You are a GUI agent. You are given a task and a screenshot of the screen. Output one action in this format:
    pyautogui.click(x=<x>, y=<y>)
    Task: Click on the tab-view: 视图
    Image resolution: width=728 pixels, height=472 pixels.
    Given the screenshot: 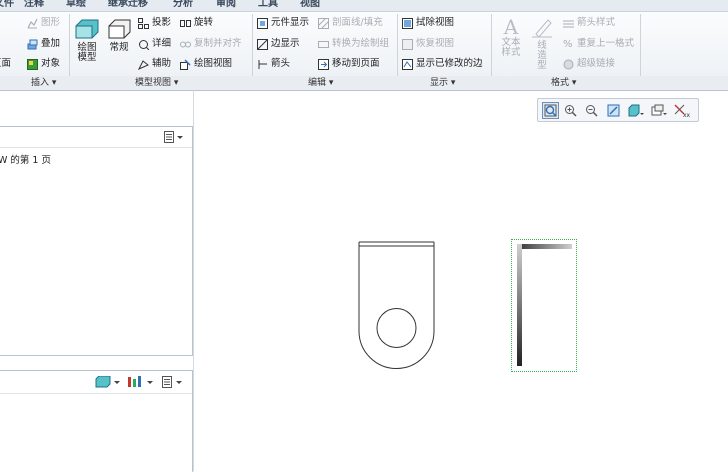 What is the action you would take?
    pyautogui.click(x=310, y=5)
    